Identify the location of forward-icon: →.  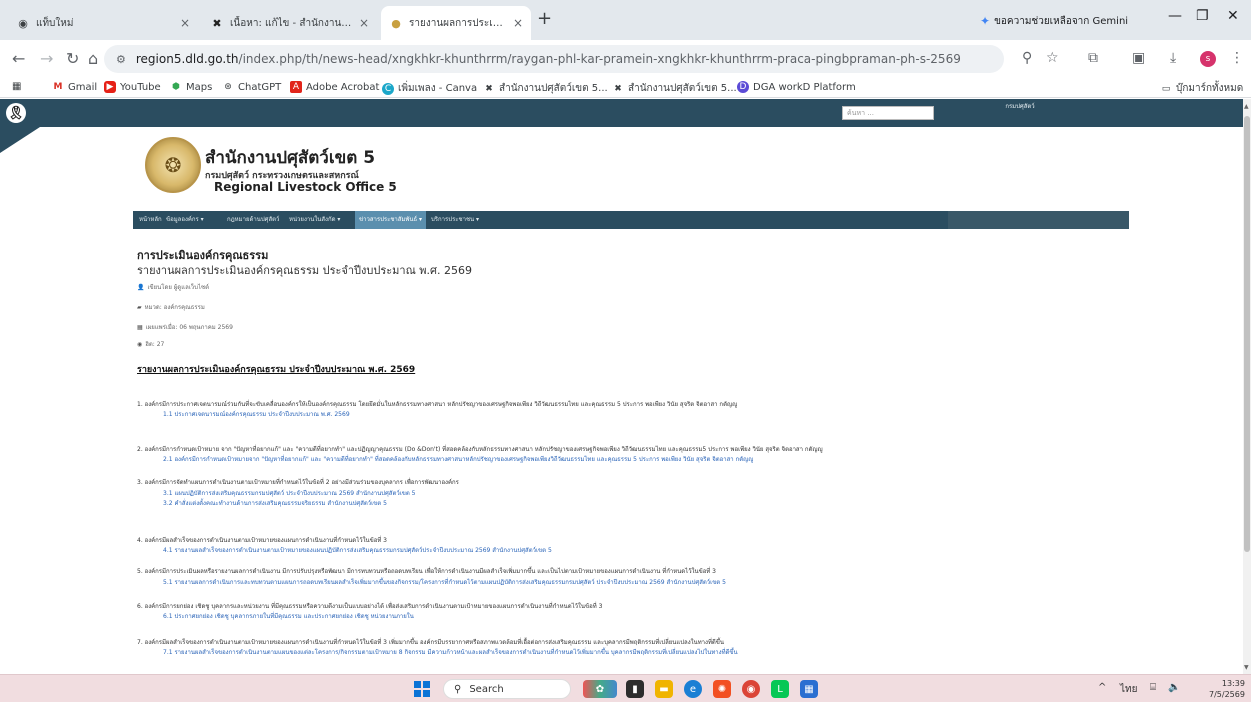
(46, 58).